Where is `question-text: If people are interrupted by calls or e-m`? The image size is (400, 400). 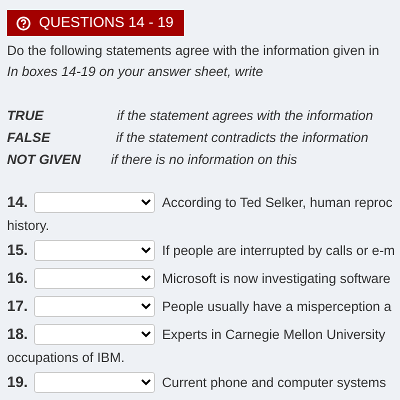
question-text: If people are interrupted by calls or e-m is located at coordinates (278, 250).